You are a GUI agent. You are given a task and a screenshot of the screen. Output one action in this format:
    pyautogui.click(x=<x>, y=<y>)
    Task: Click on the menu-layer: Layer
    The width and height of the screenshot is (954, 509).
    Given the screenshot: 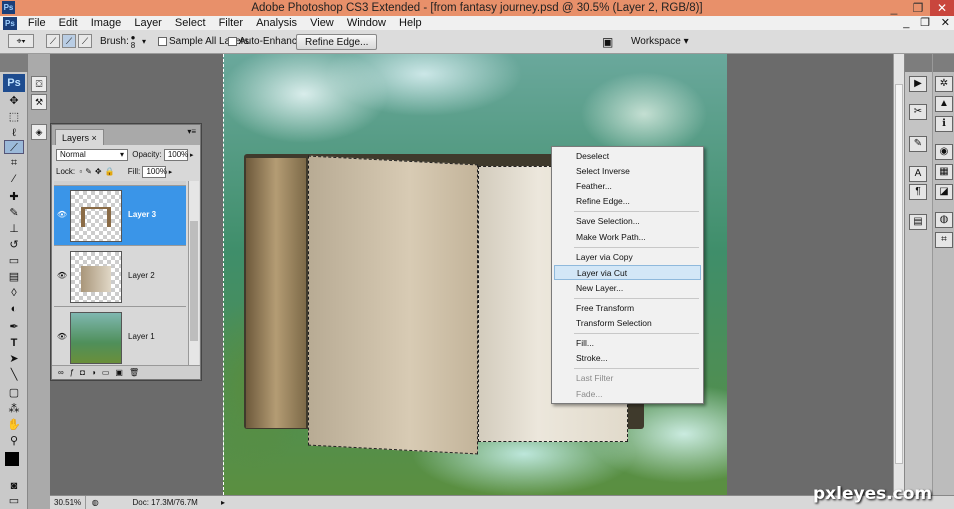 What is the action you would take?
    pyautogui.click(x=148, y=23)
    